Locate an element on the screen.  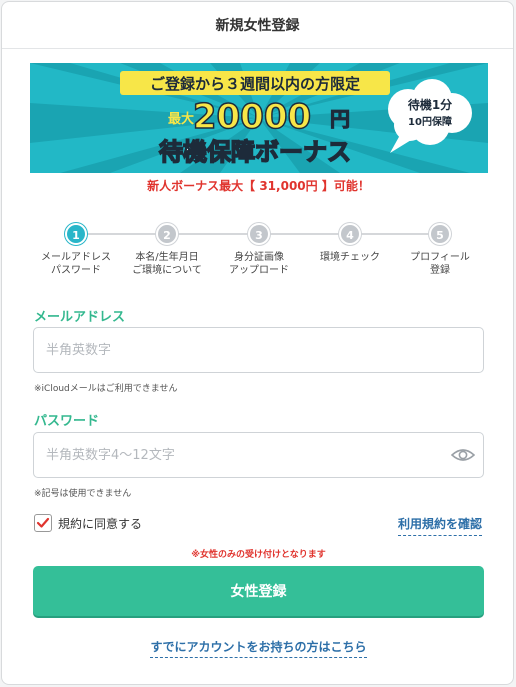
password-label: パスワード is located at coordinates (67, 421).